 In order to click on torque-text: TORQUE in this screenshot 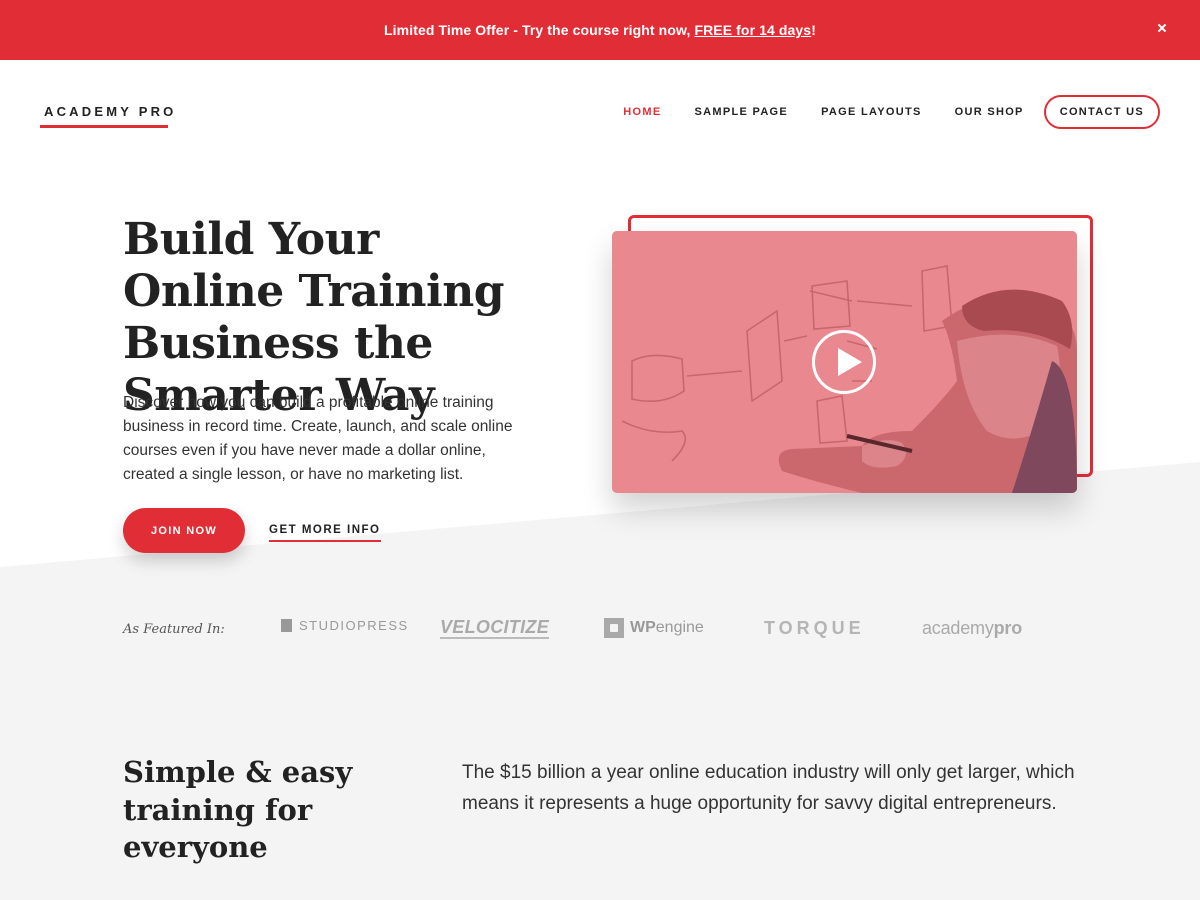, I will do `click(814, 628)`.